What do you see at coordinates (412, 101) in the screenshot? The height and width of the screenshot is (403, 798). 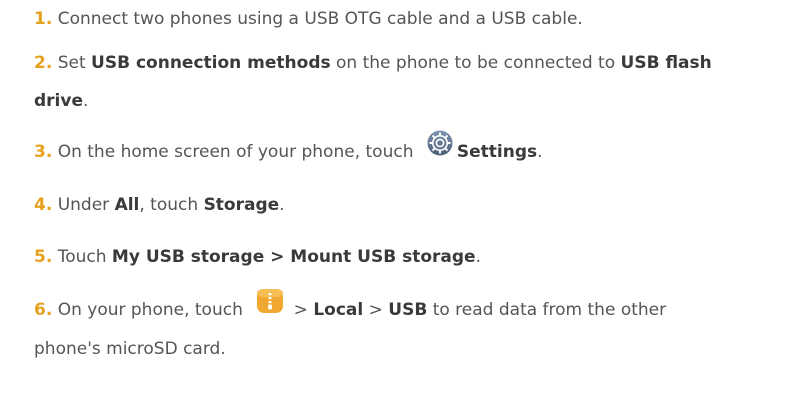 I see `step-2-continued: drive.` at bounding box center [412, 101].